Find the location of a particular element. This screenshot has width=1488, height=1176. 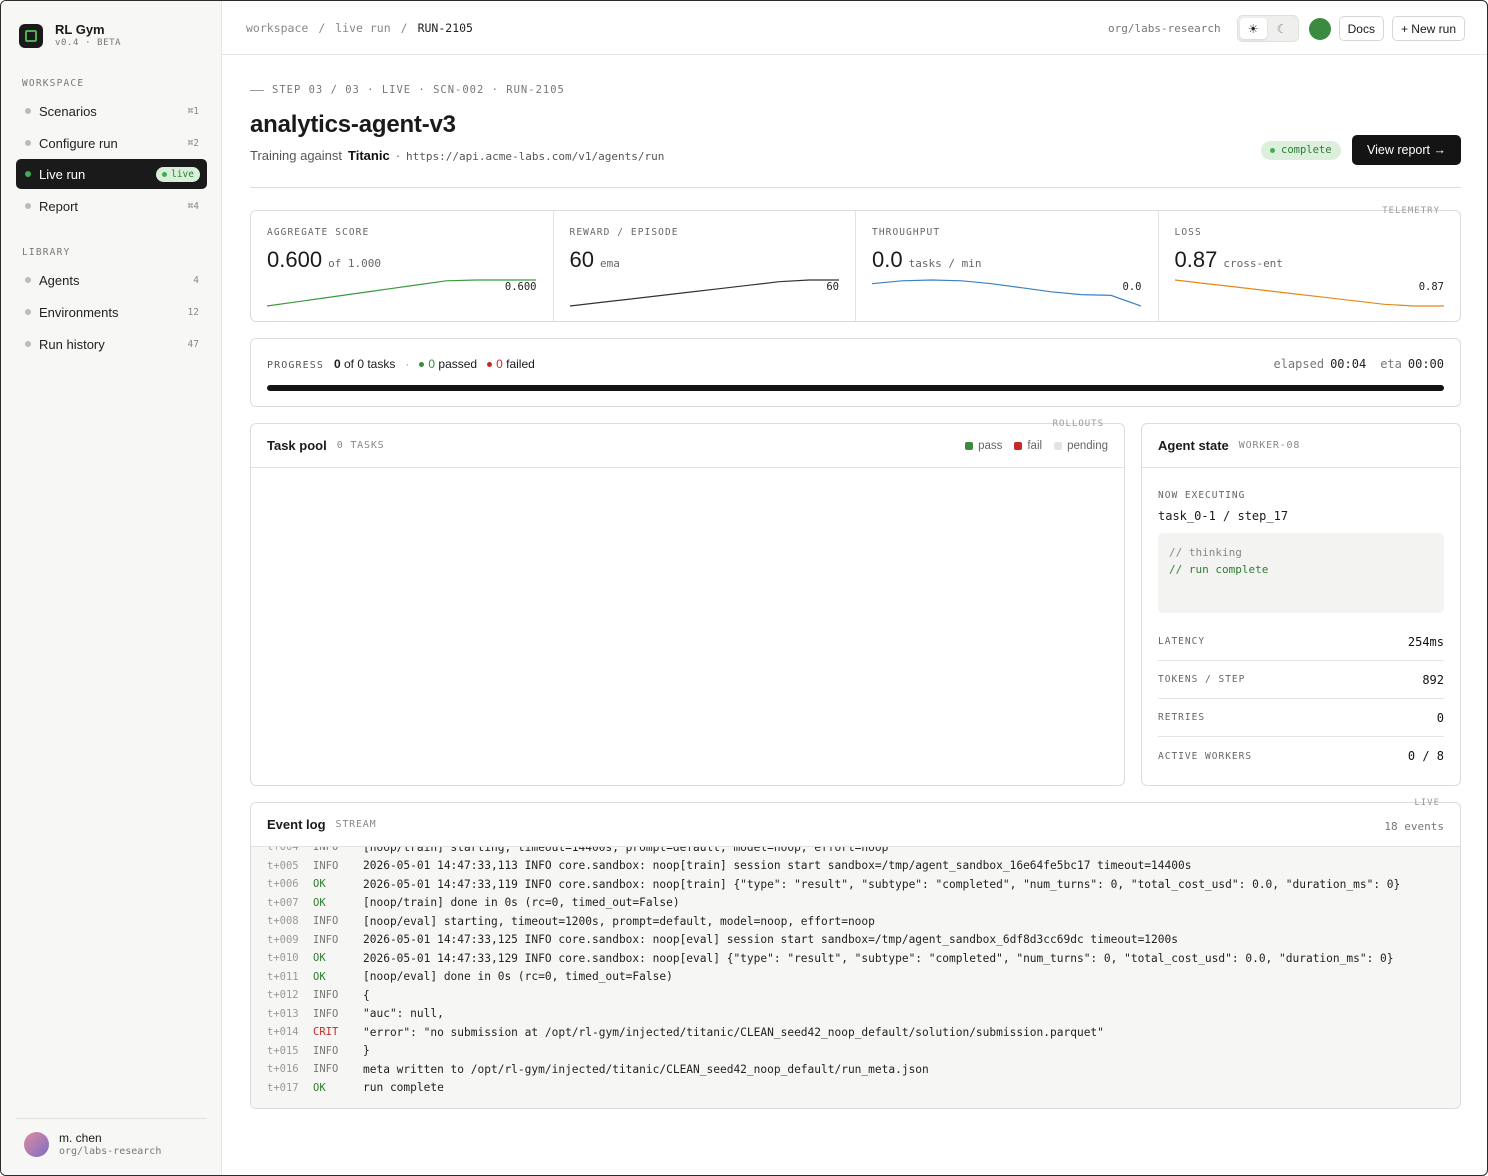

stream-label: STREAM is located at coordinates (356, 824).